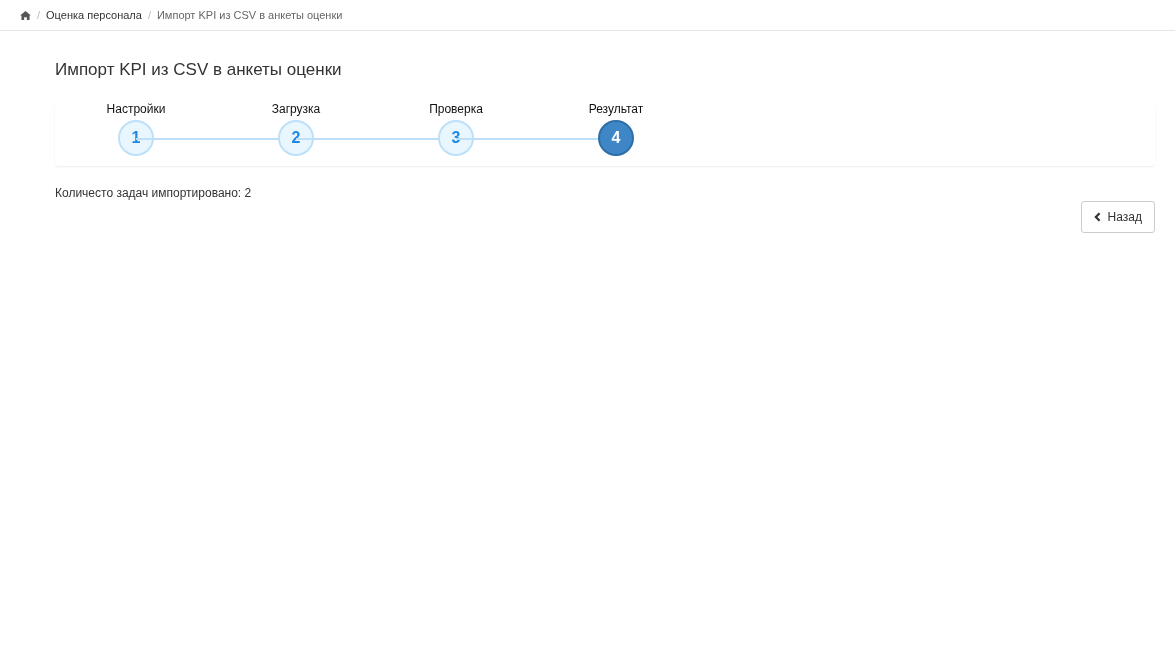 Image resolution: width=1175 pixels, height=657 pixels. I want to click on page-title: Импорт KPI из CSV в анкеты оценки, so click(199, 70).